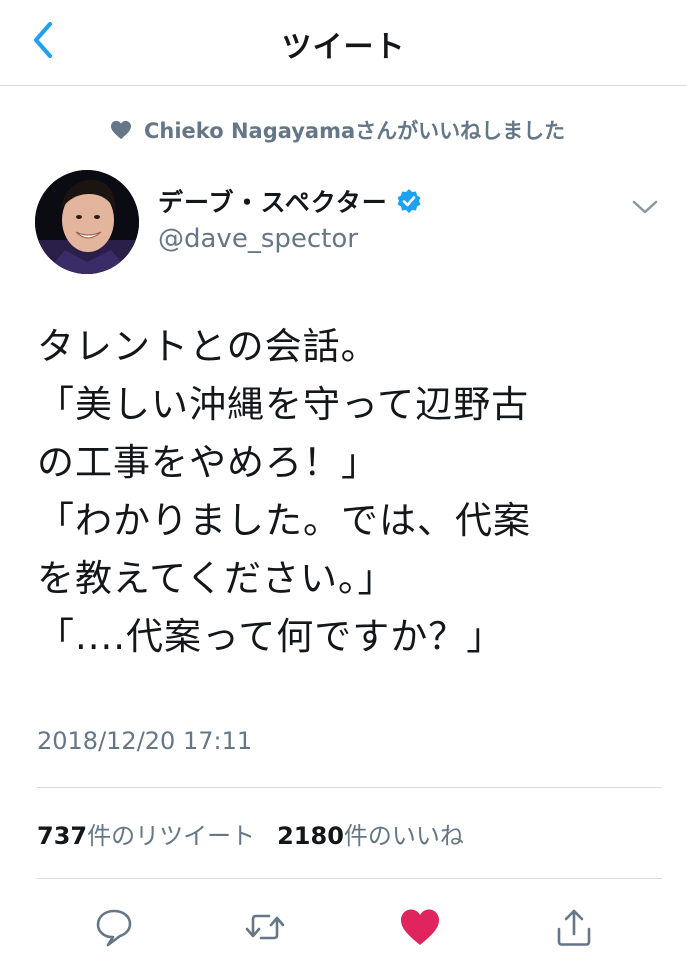 Image resolution: width=687 pixels, height=960 pixels. What do you see at coordinates (283, 404) in the screenshot?
I see `tweet-line: 「美しい沖縄を守って辺野古` at bounding box center [283, 404].